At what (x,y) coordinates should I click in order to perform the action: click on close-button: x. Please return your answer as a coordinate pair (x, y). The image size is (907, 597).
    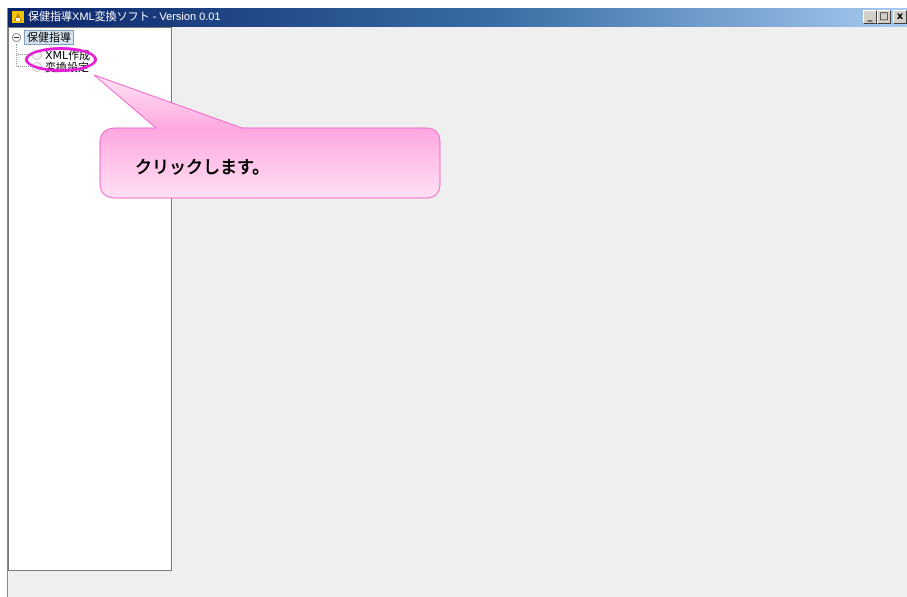
    Looking at the image, I should click on (900, 17).